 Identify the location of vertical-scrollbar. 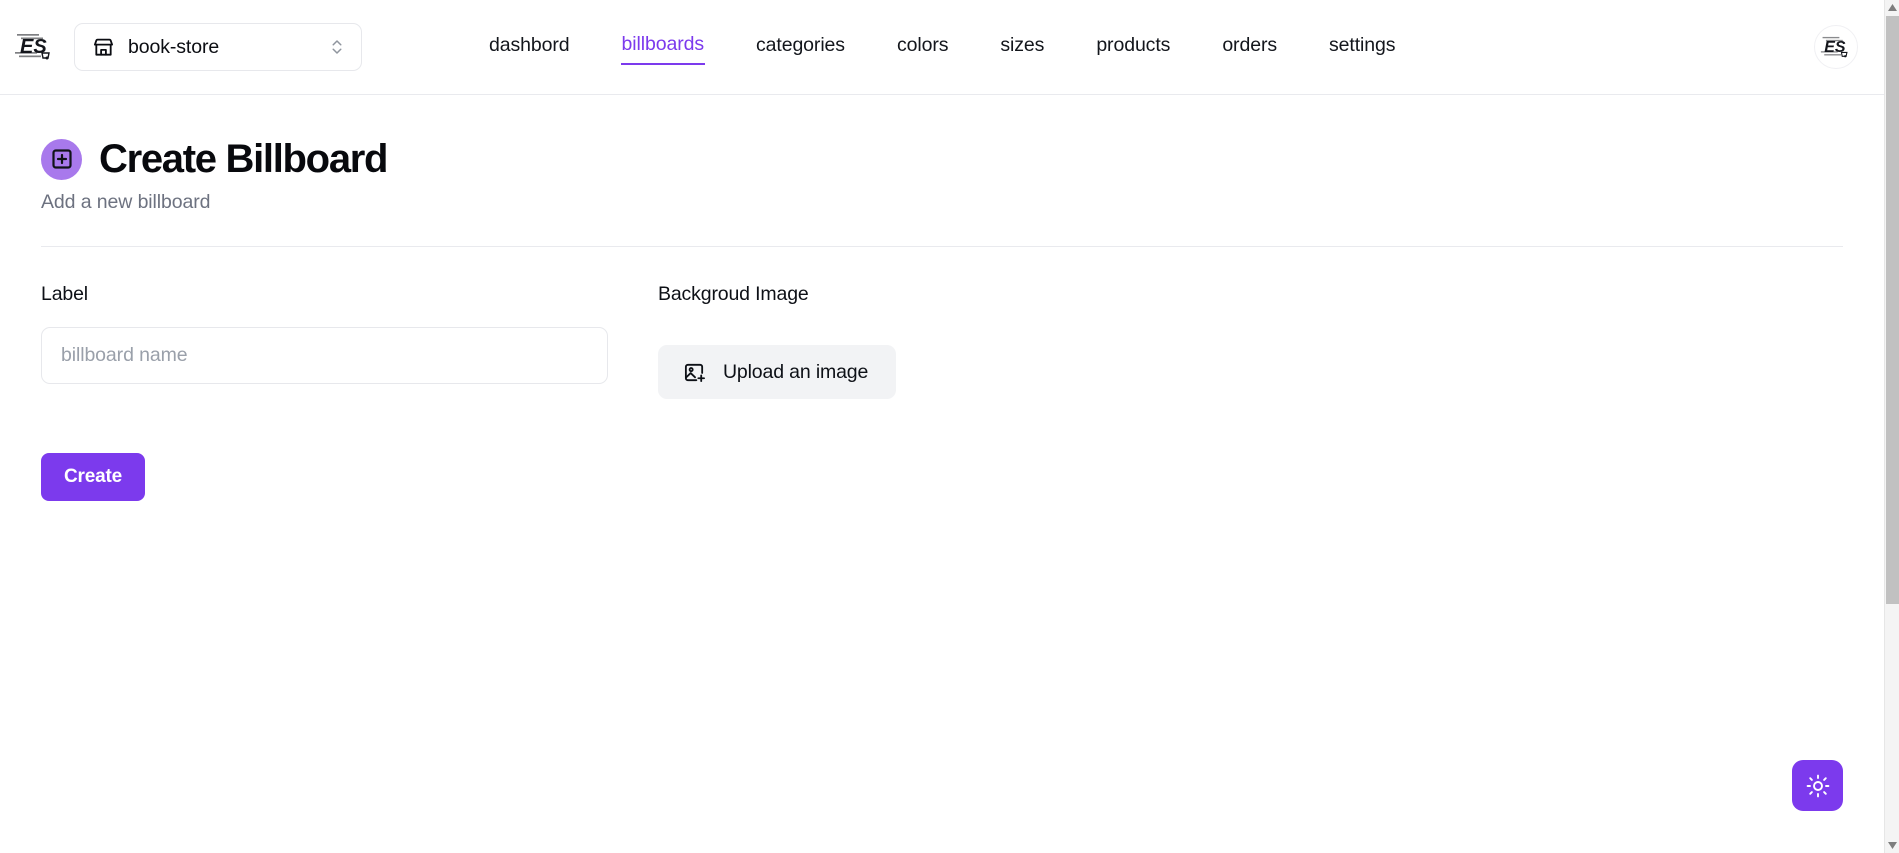
(1891, 426).